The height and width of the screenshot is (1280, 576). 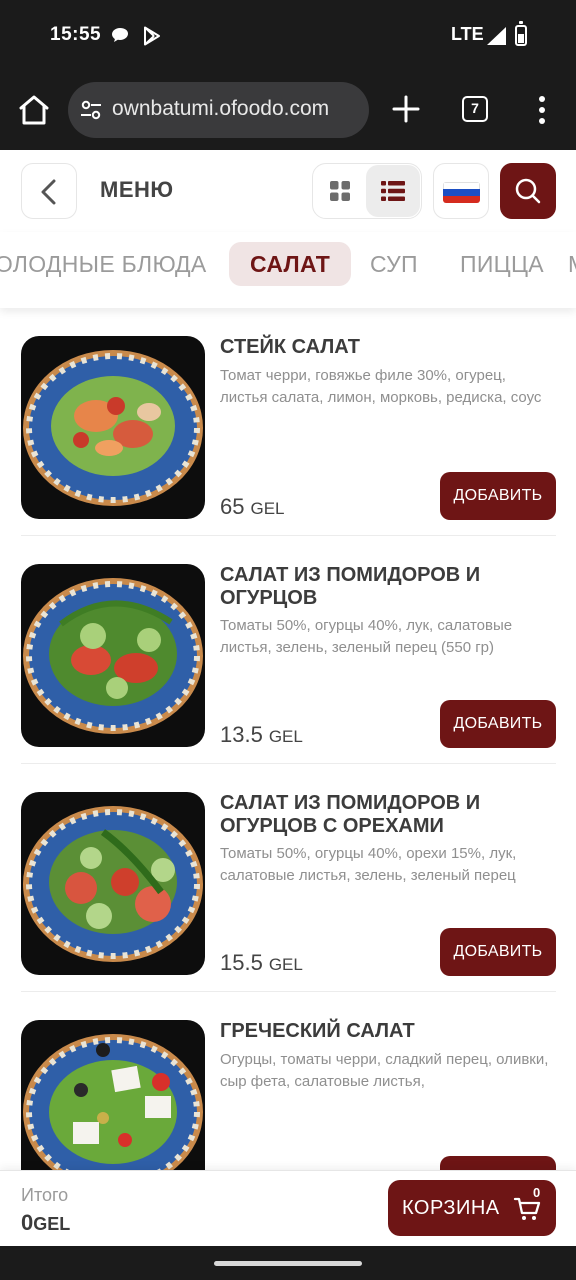 What do you see at coordinates (290, 264) in the screenshot?
I see `tab-salad: САЛАТ` at bounding box center [290, 264].